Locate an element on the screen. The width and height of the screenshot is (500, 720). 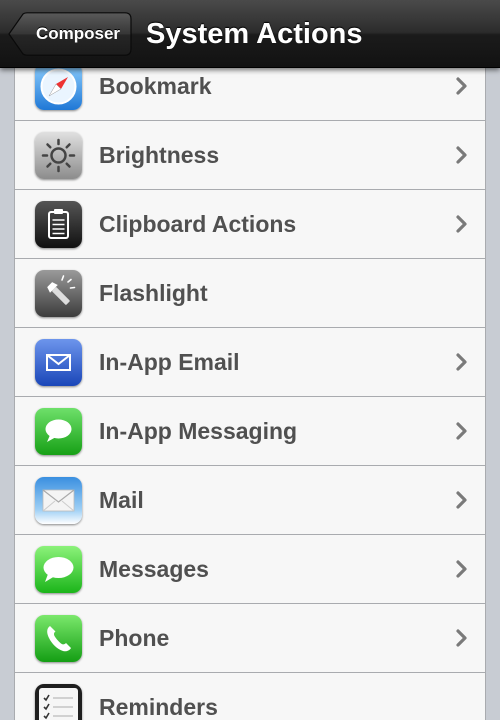
list-item-label: Mail is located at coordinates (121, 500).